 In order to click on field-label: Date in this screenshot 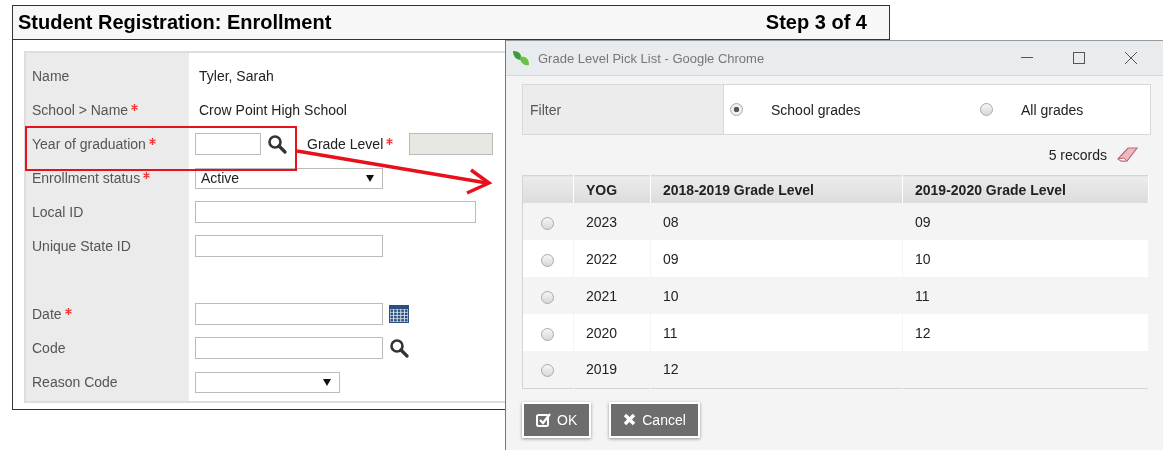, I will do `click(52, 314)`.